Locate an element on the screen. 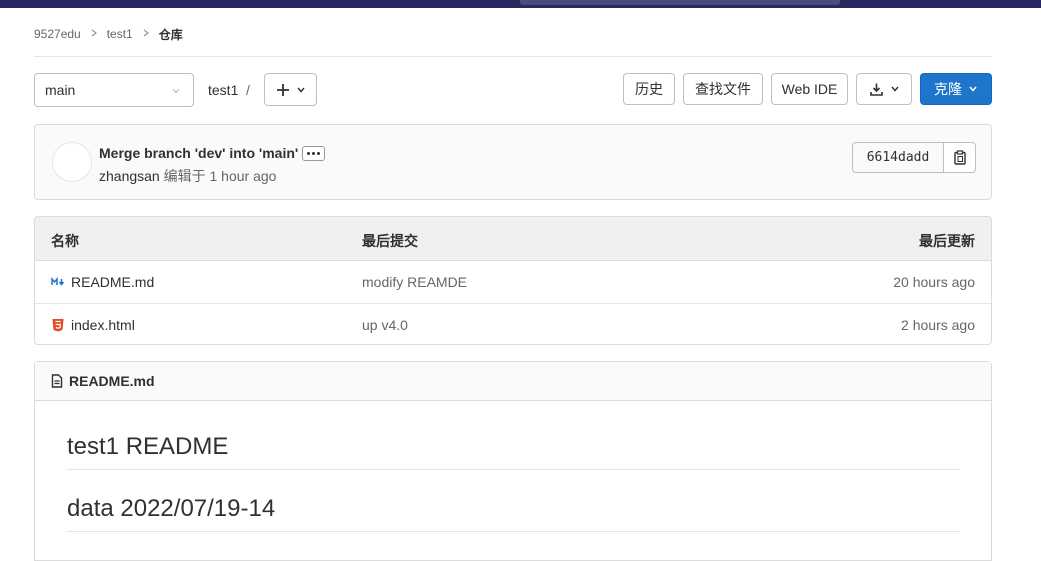 This screenshot has height=561, width=1041. commit-meta: zhangsan 编辑于 1 hour ago is located at coordinates (187, 176).